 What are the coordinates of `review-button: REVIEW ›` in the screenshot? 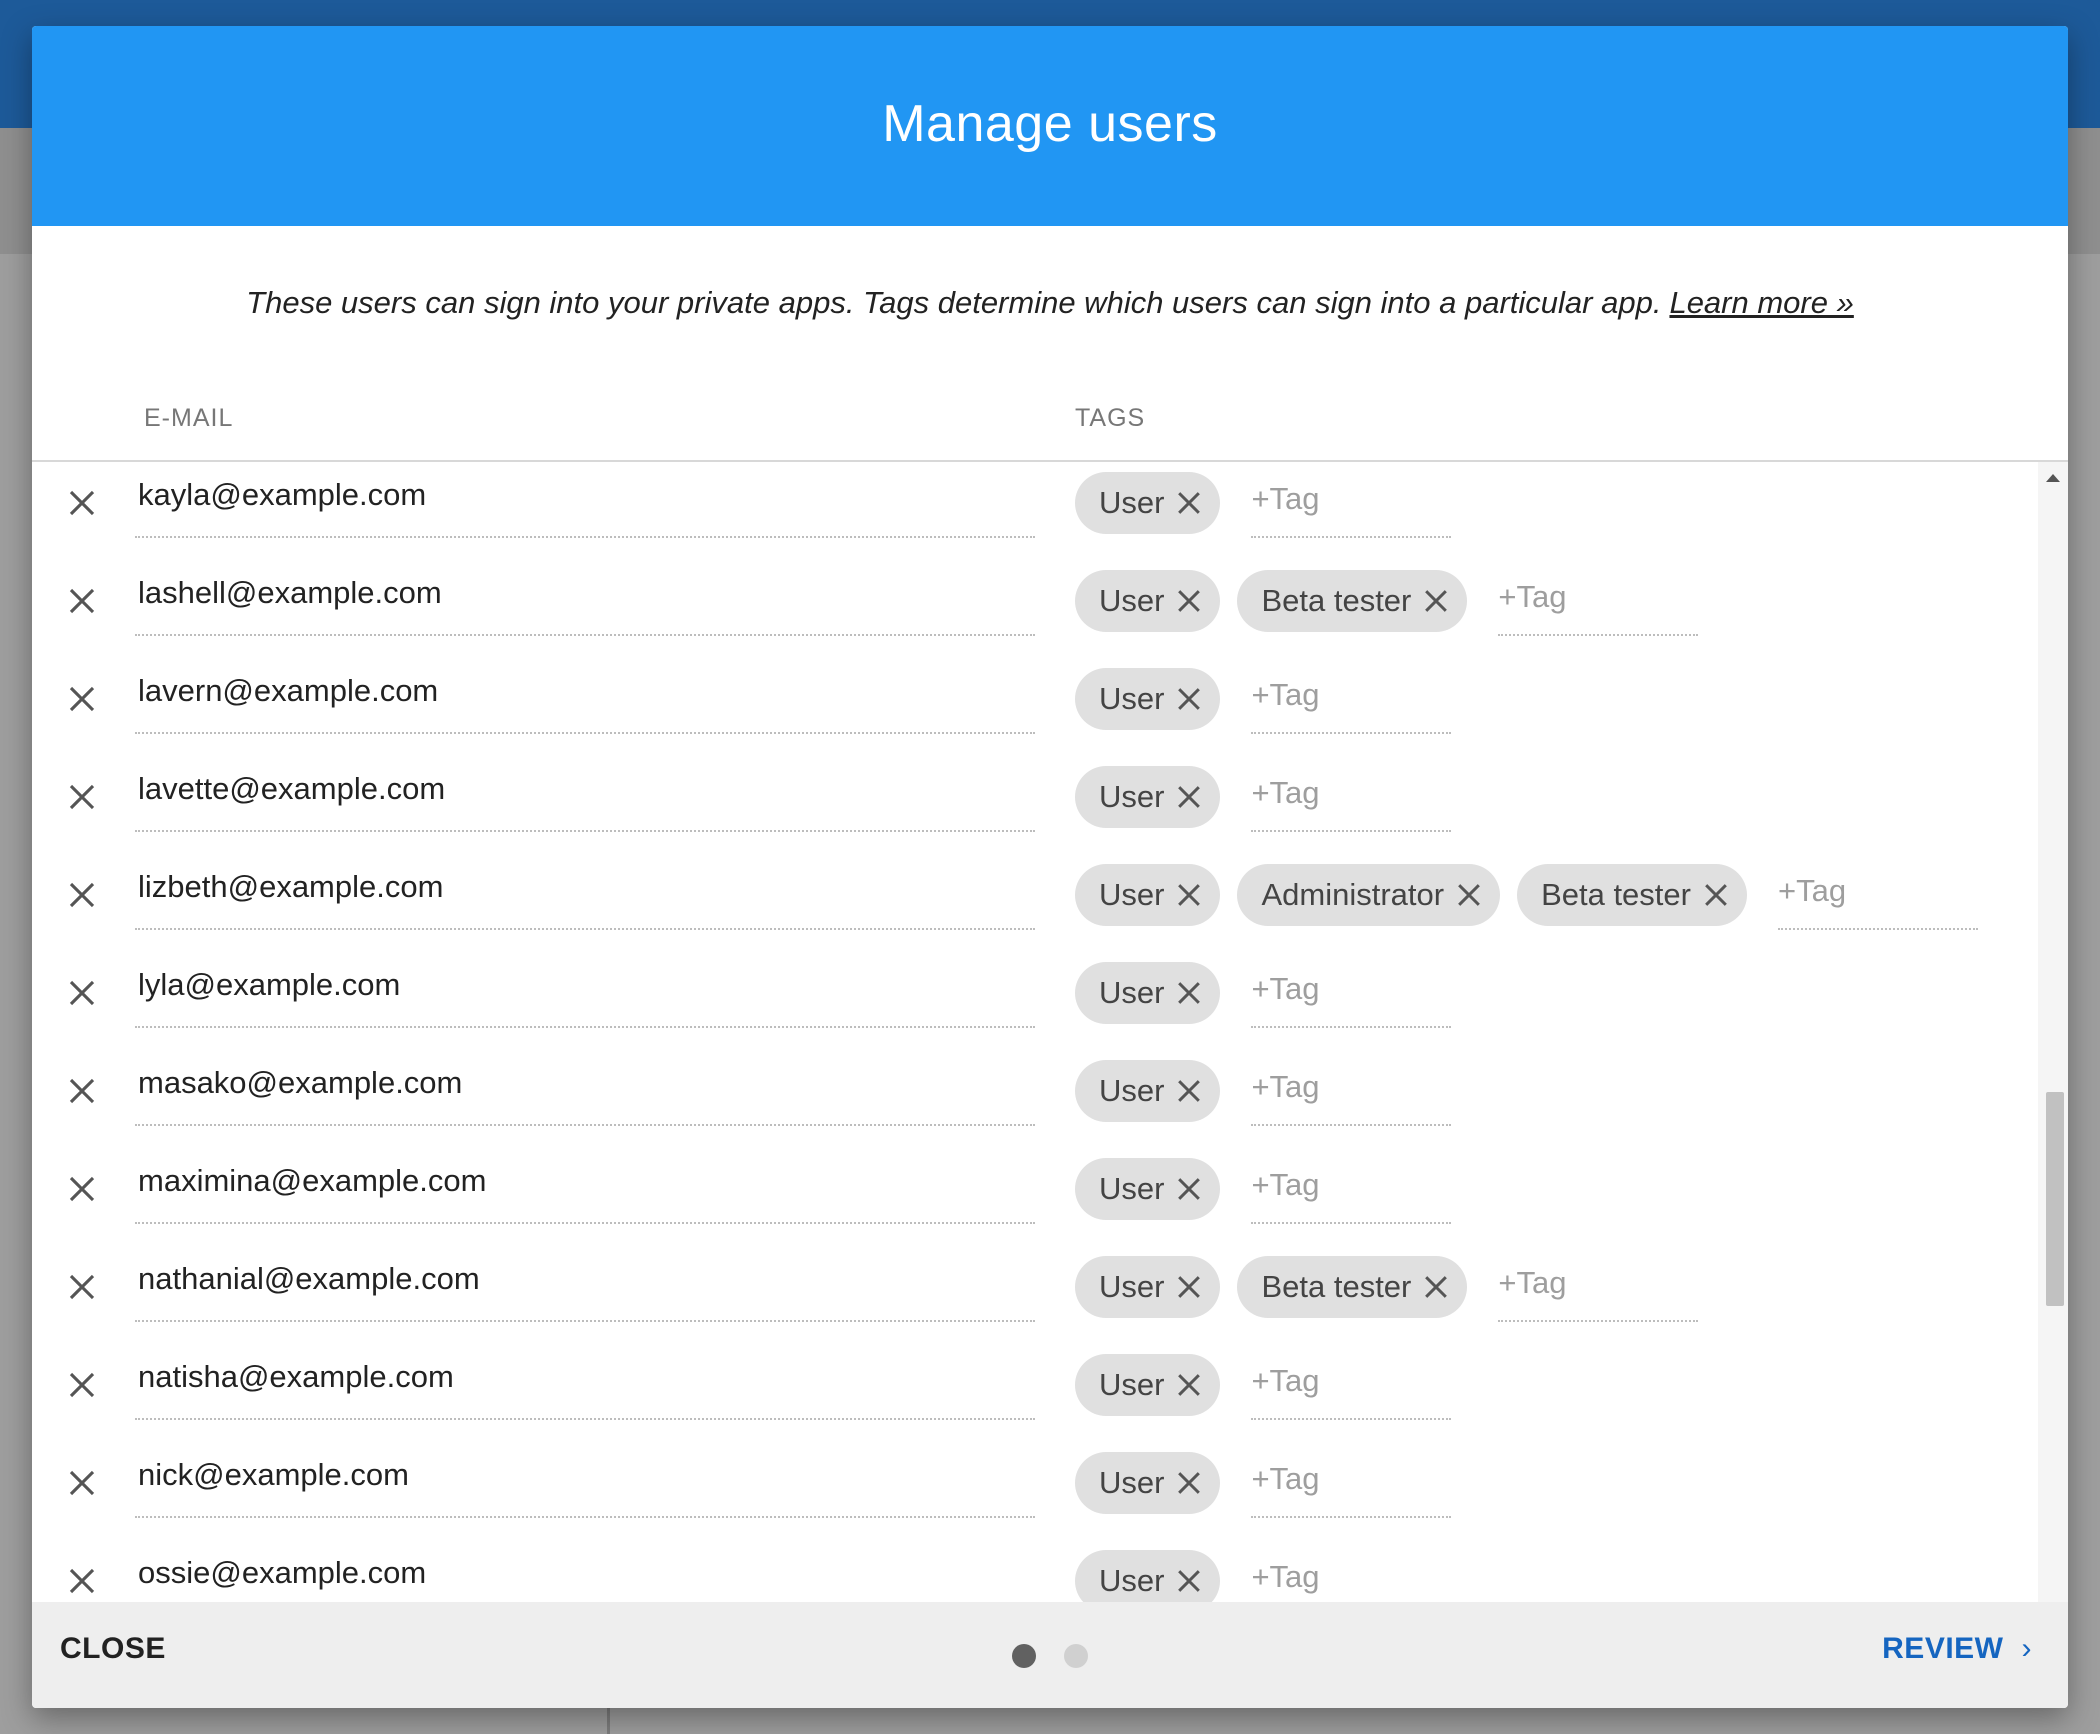 It's located at (1957, 1649).